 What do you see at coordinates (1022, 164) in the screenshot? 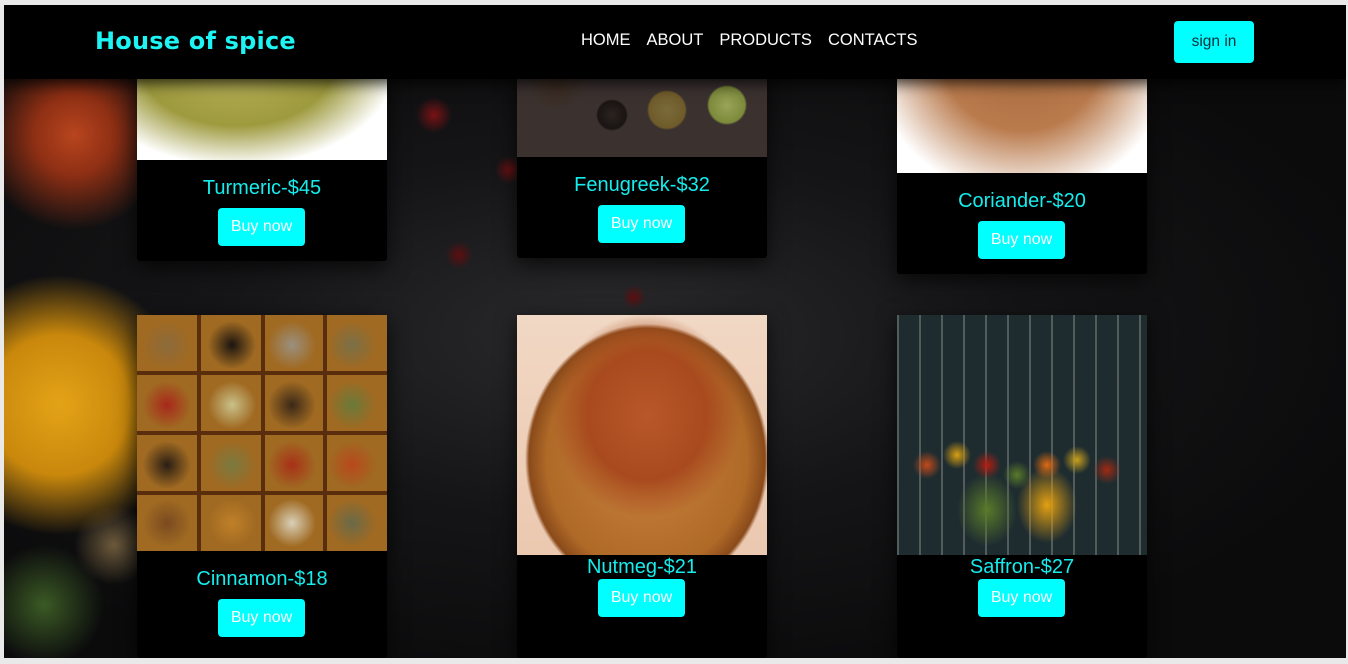
I see `product-card-coriander: Coriander-$20 Buy now` at bounding box center [1022, 164].